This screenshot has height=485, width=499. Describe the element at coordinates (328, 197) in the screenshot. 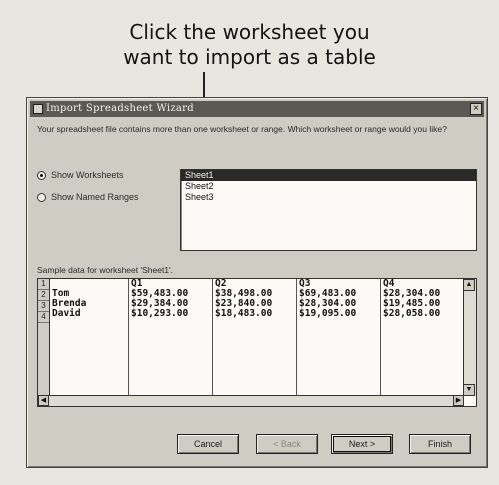

I see `worksheet-item-sheet3: Sheet3` at that location.